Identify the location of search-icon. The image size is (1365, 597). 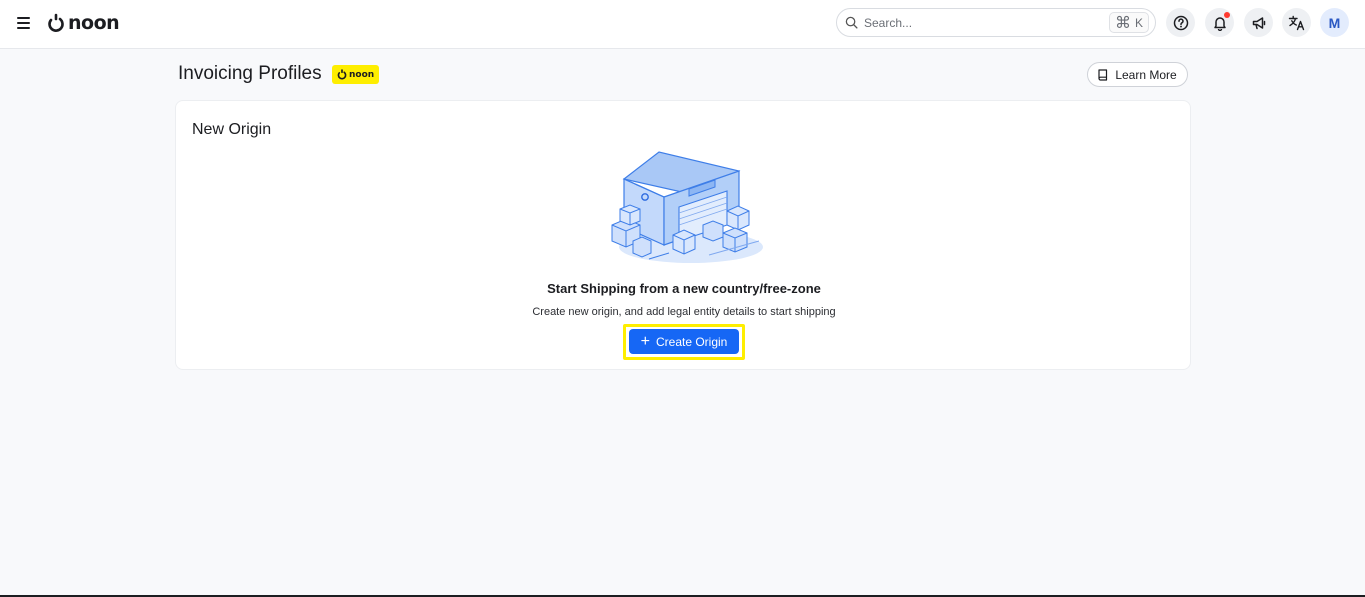
(851, 22).